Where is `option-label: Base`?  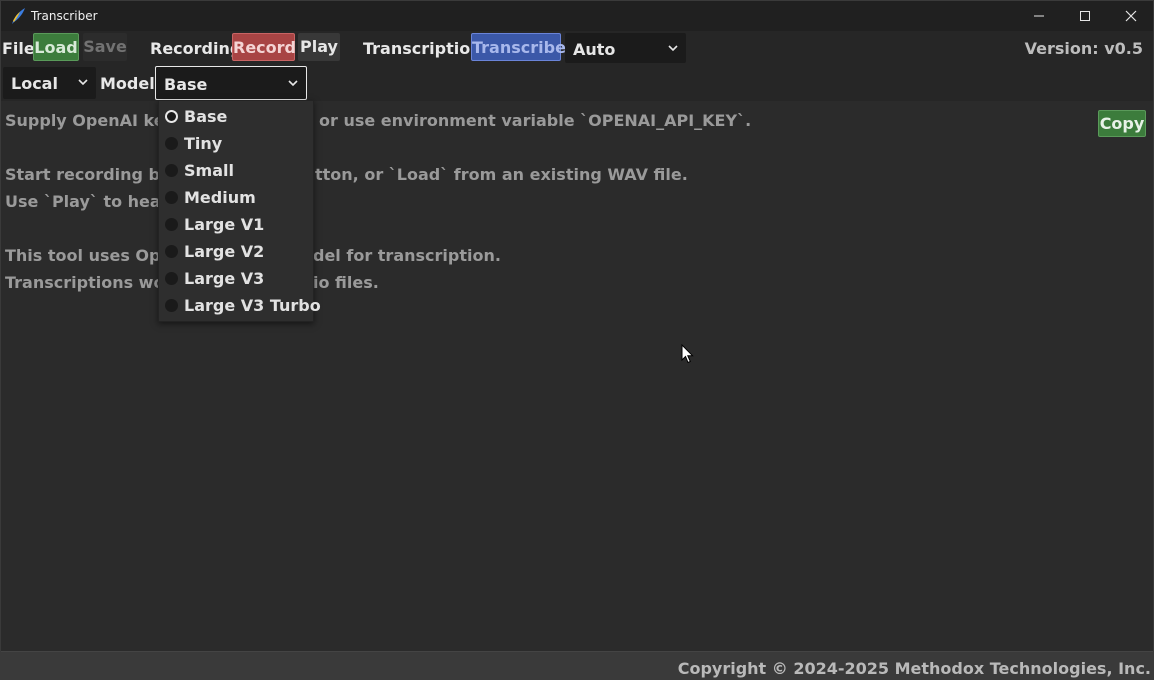 option-label: Base is located at coordinates (206, 116).